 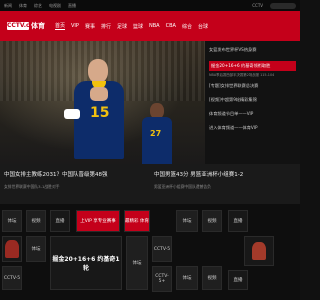 What do you see at coordinates (72, 114) in the screenshot?
I see `wristband` at bounding box center [72, 114].